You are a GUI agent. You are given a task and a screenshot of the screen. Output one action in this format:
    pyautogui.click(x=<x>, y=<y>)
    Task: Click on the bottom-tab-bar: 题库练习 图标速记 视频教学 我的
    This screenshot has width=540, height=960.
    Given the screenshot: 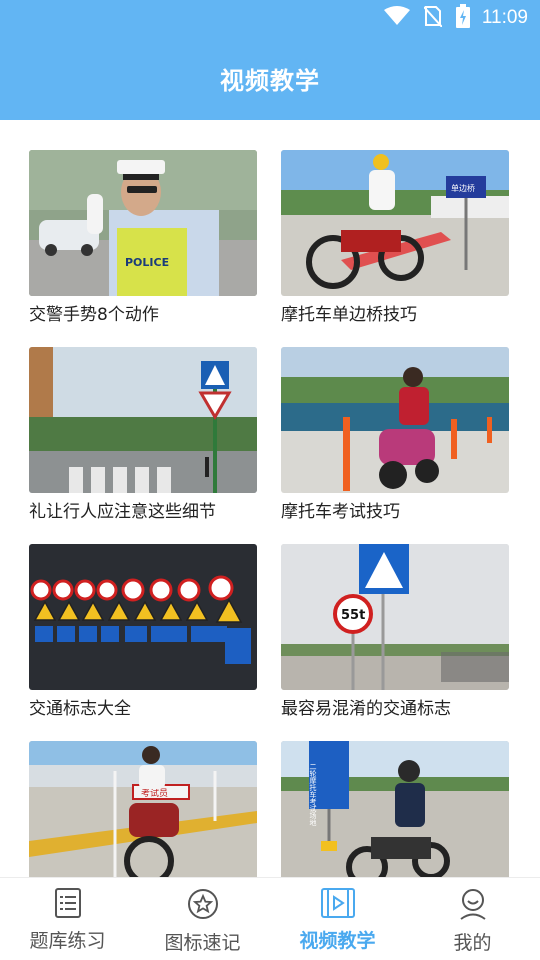 What is the action you would take?
    pyautogui.click(x=270, y=918)
    